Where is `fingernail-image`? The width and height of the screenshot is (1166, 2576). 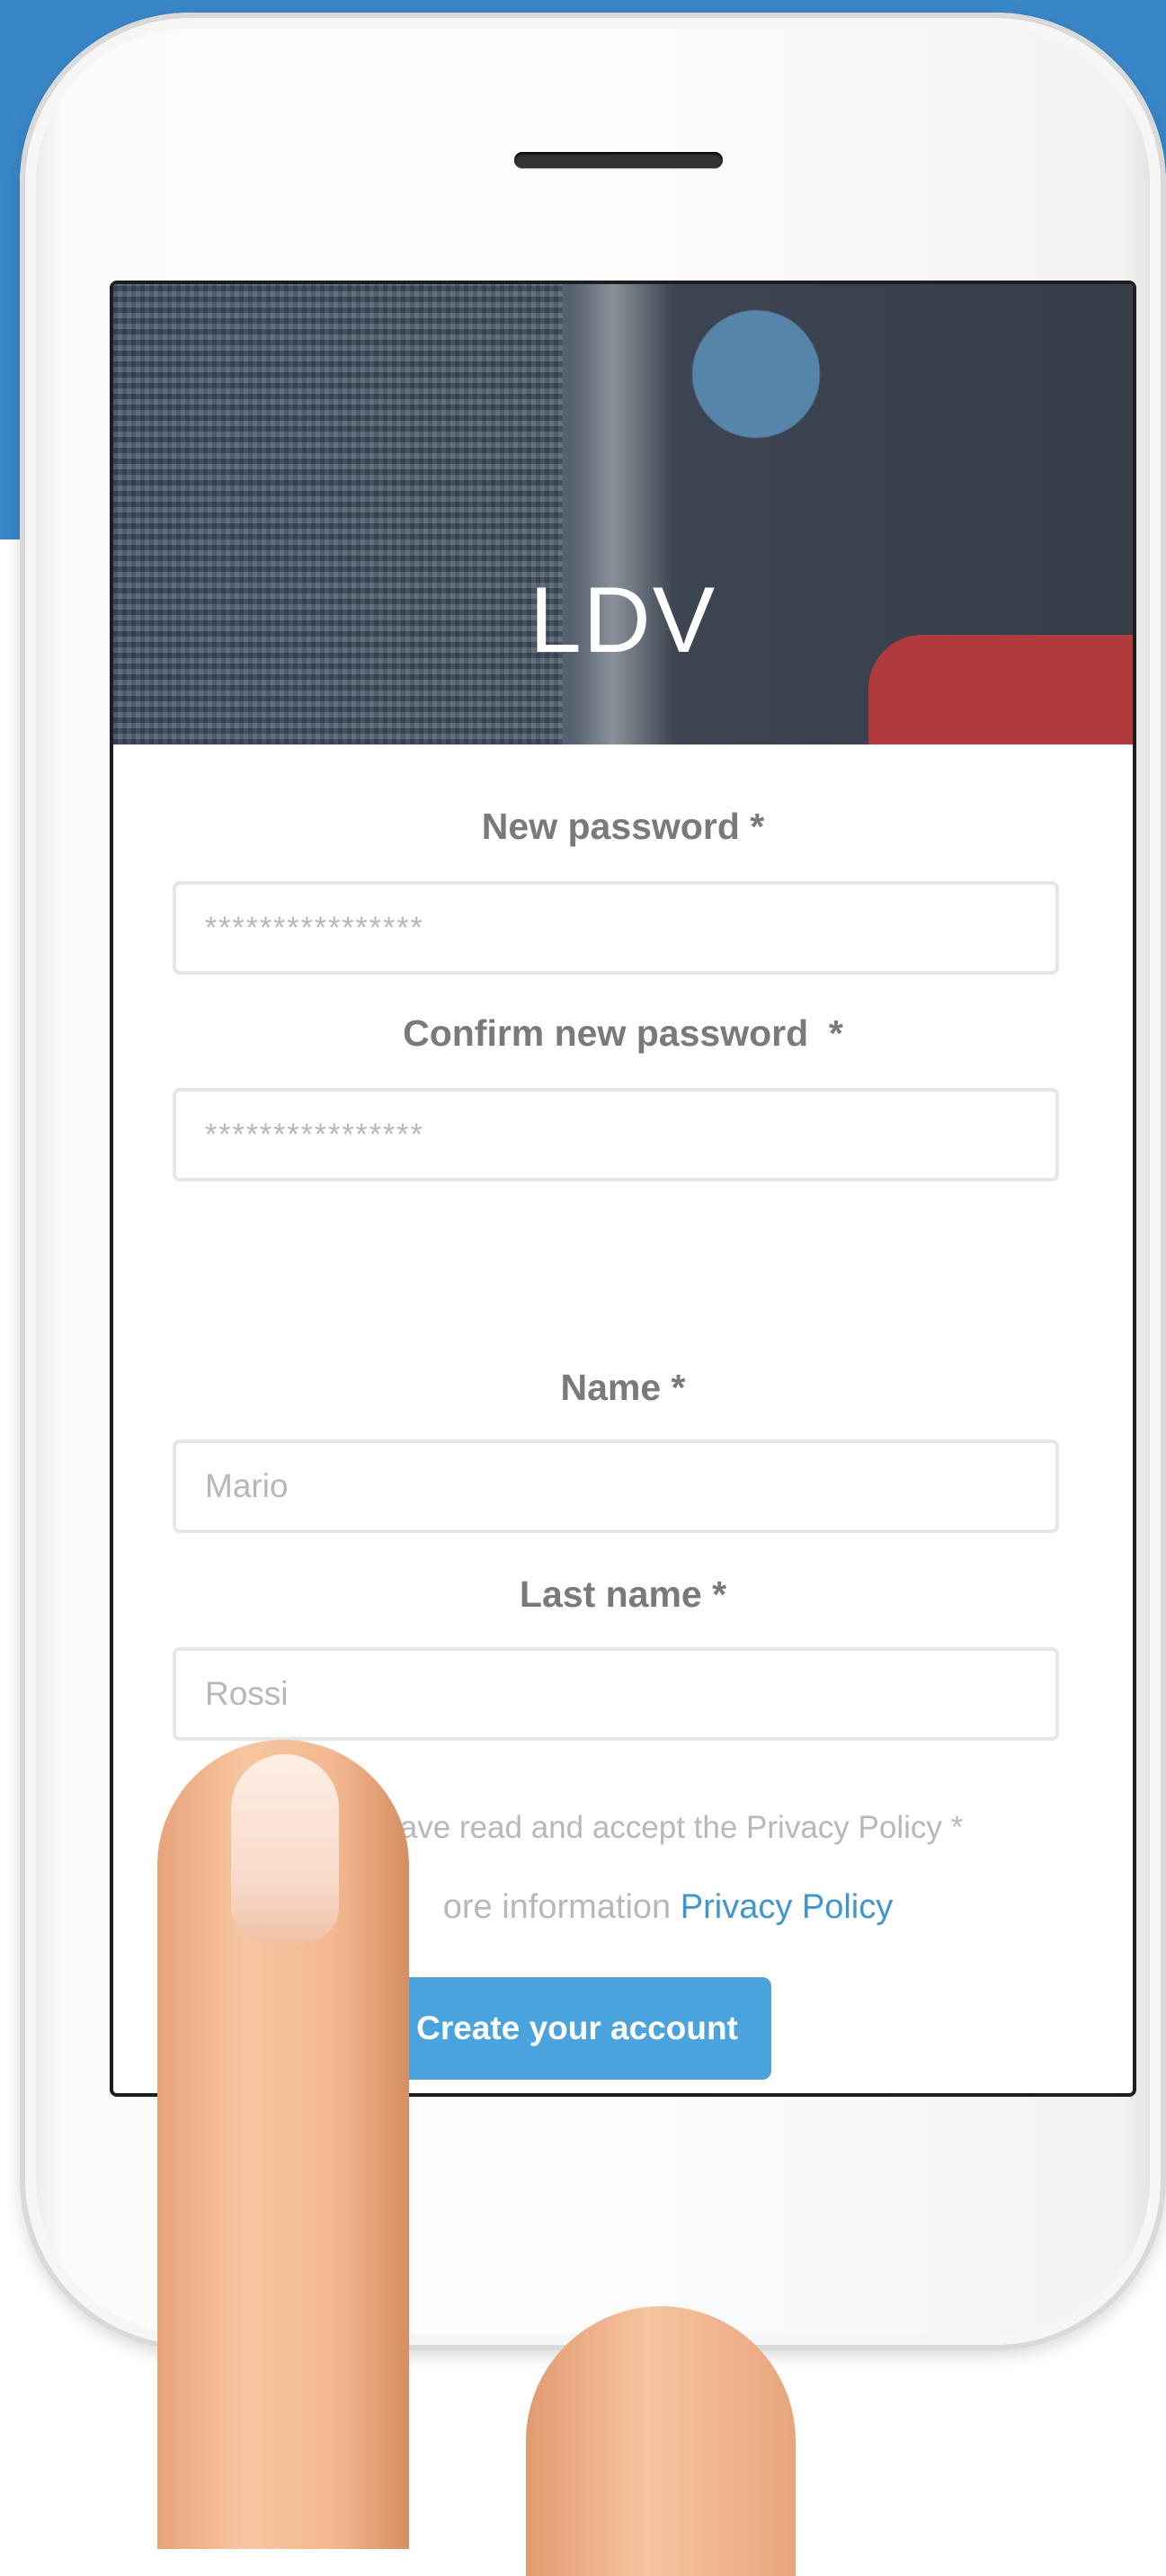 fingernail-image is located at coordinates (285, 1849).